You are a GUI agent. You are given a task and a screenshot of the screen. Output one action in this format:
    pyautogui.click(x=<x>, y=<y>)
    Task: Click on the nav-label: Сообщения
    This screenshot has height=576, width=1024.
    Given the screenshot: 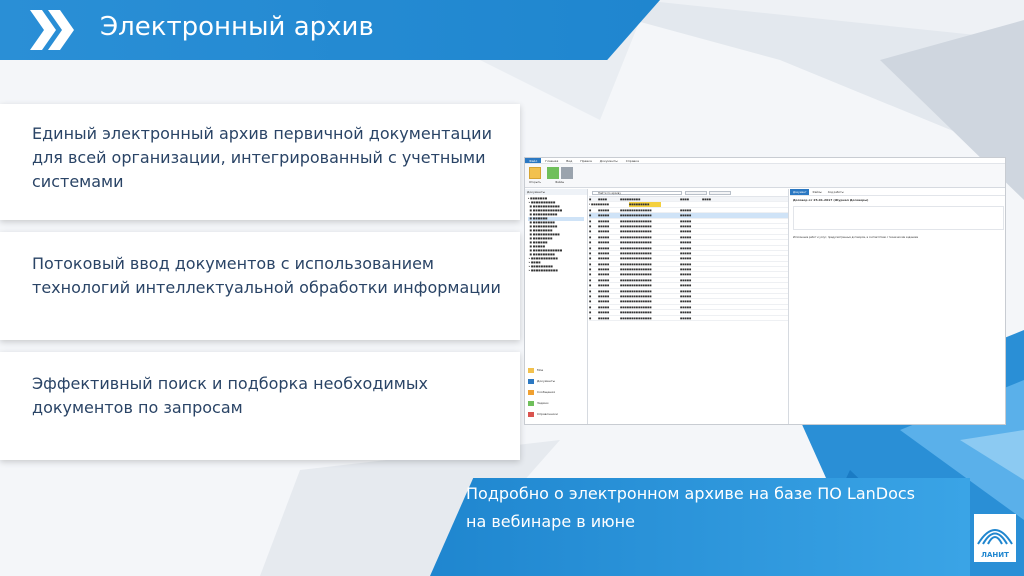 What is the action you would take?
    pyautogui.click(x=546, y=392)
    